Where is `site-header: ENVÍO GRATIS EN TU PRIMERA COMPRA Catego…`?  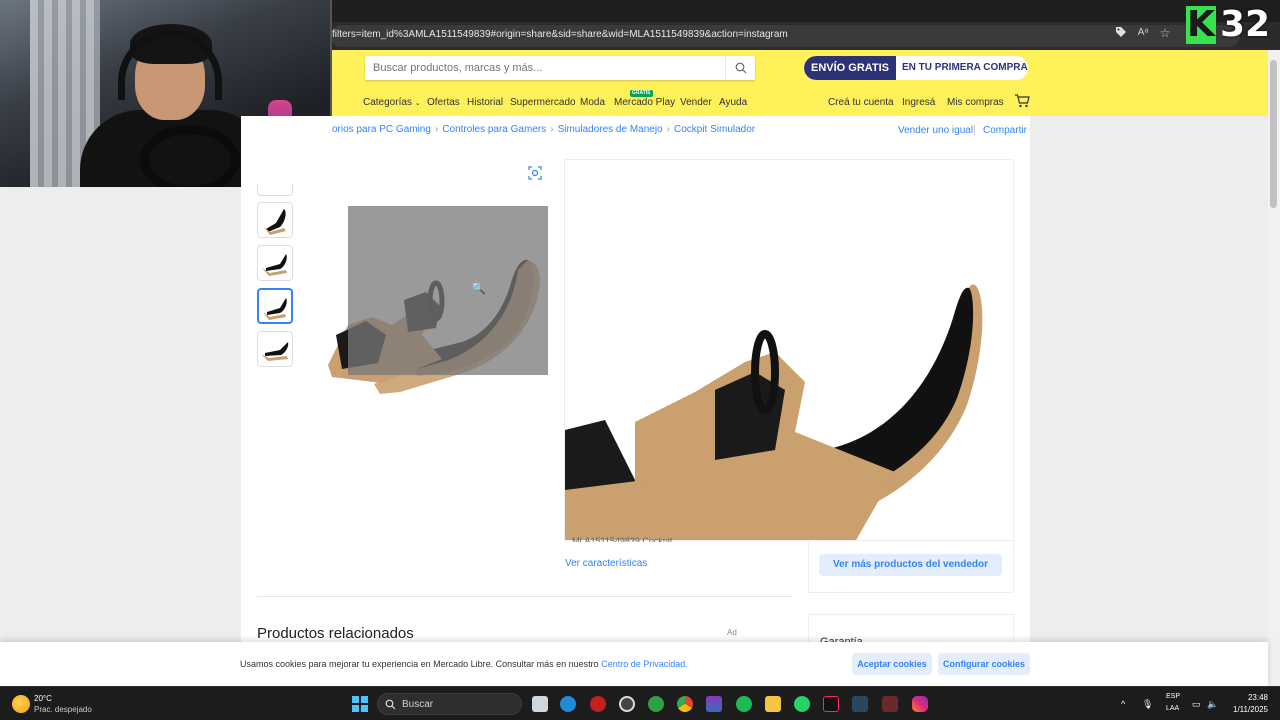 site-header: ENVÍO GRATIS EN TU PRIMERA COMPRA Catego… is located at coordinates (800, 83).